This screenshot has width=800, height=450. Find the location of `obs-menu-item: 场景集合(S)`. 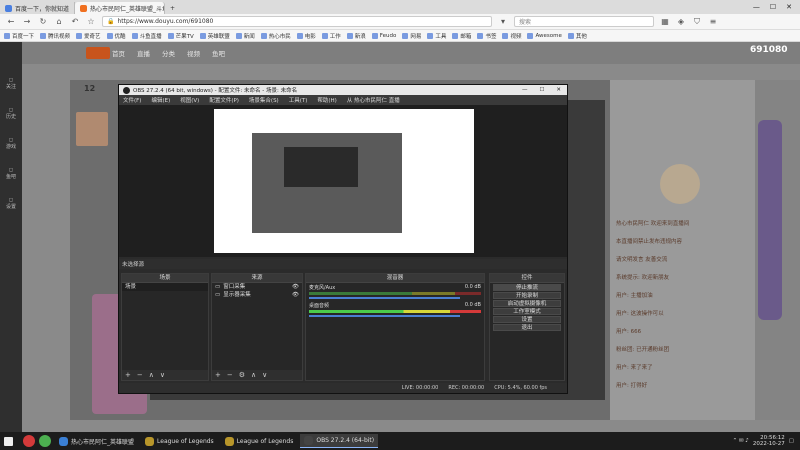

obs-menu-item: 场景集合(S) is located at coordinates (264, 100).